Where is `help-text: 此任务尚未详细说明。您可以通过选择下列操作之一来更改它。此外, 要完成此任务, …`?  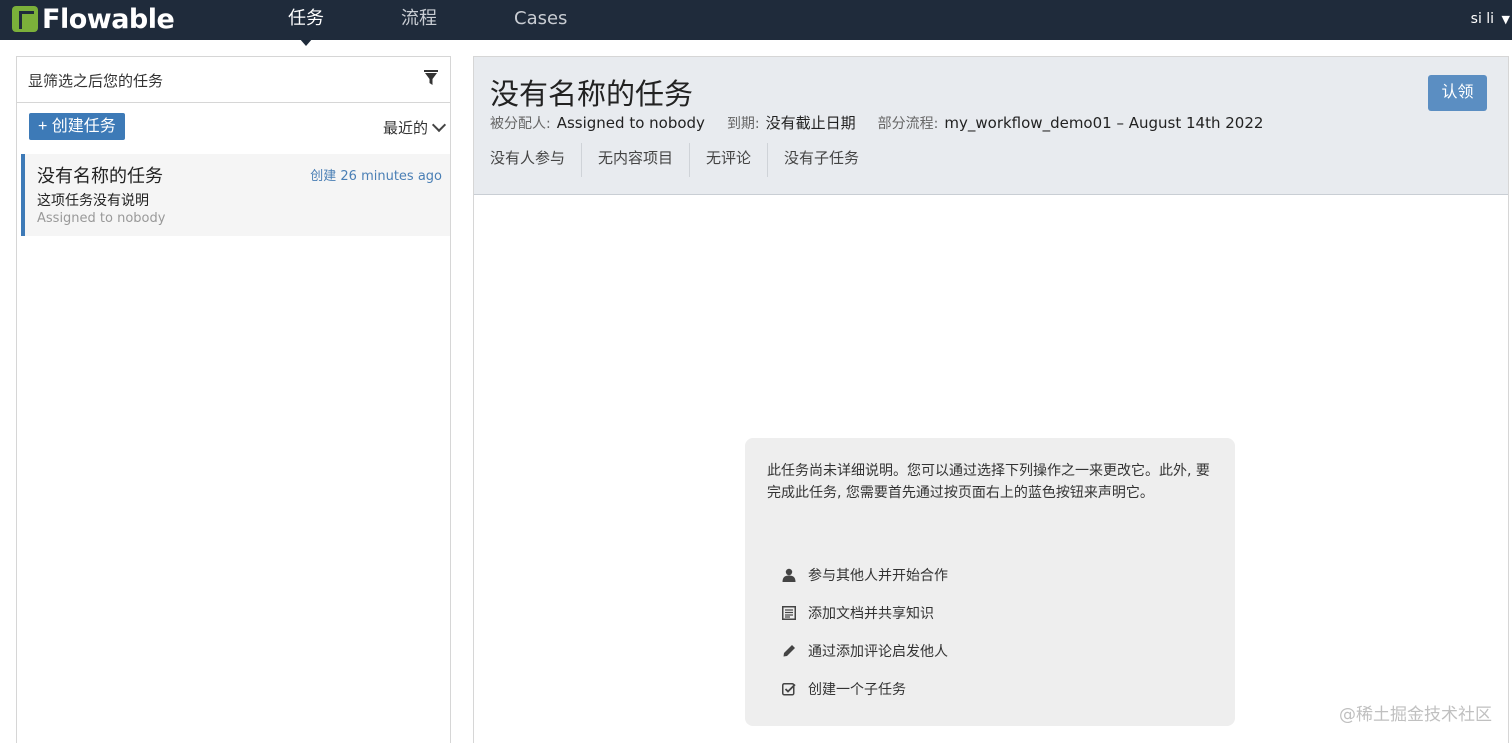 help-text: 此任务尚未详细说明。您可以通过选择下列操作之一来更改它。此外, 要完成此任务, … is located at coordinates (990, 482).